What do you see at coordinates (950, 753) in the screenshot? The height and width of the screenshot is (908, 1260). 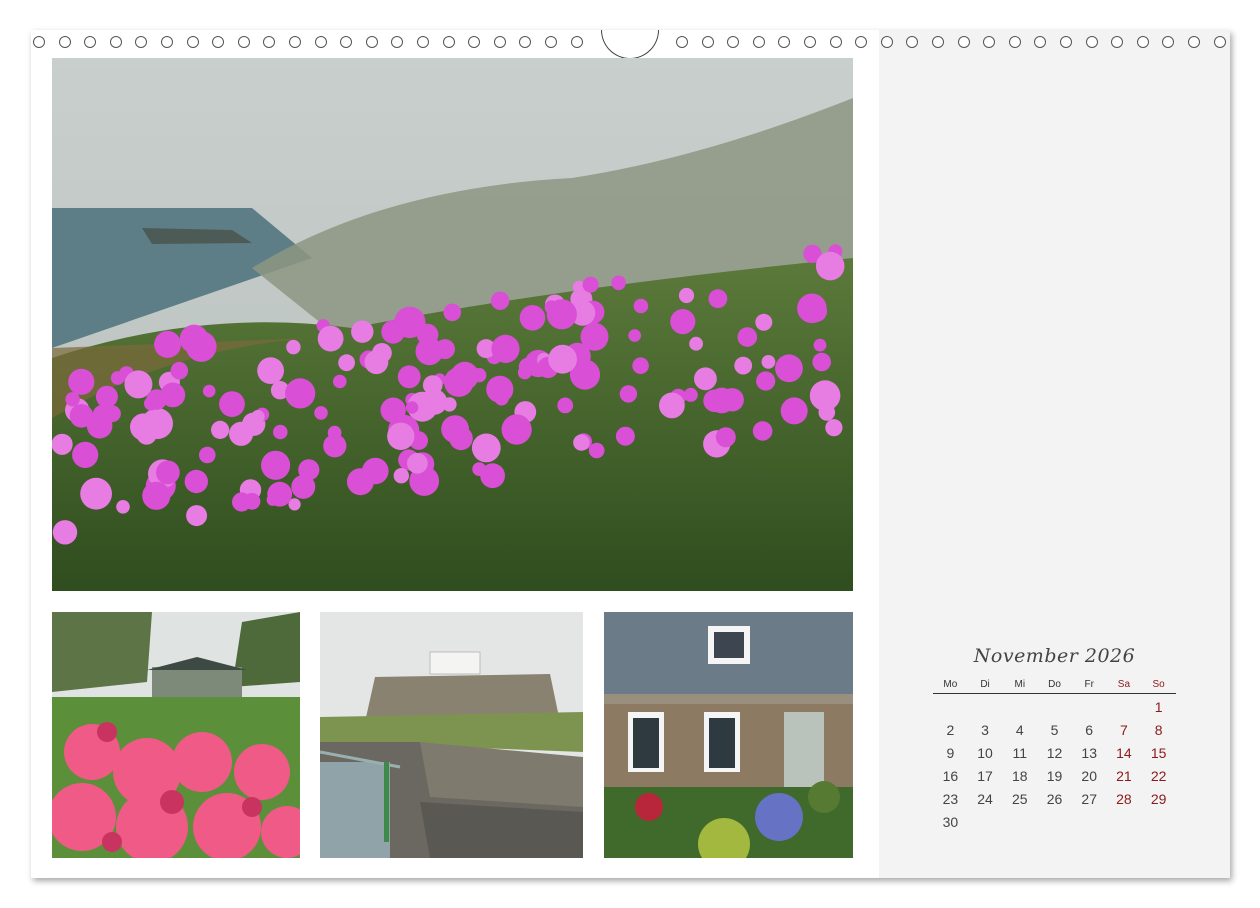 I see `day-cell: 9` at bounding box center [950, 753].